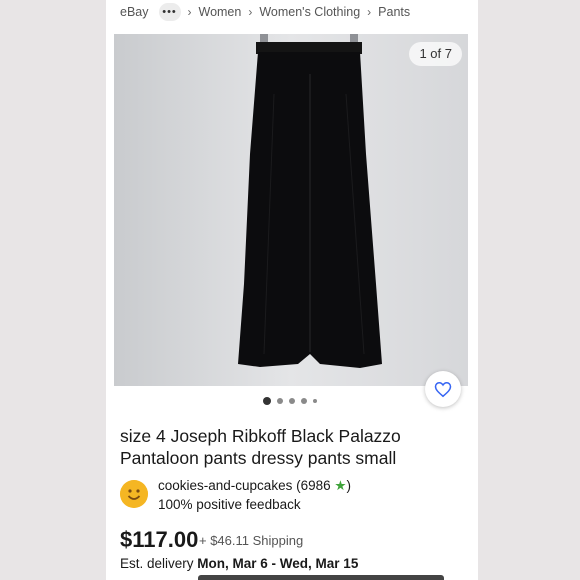 This screenshot has width=580, height=580. What do you see at coordinates (309, 12) in the screenshot?
I see `breadcrumb-womens-clothing: Women's Clothing` at bounding box center [309, 12].